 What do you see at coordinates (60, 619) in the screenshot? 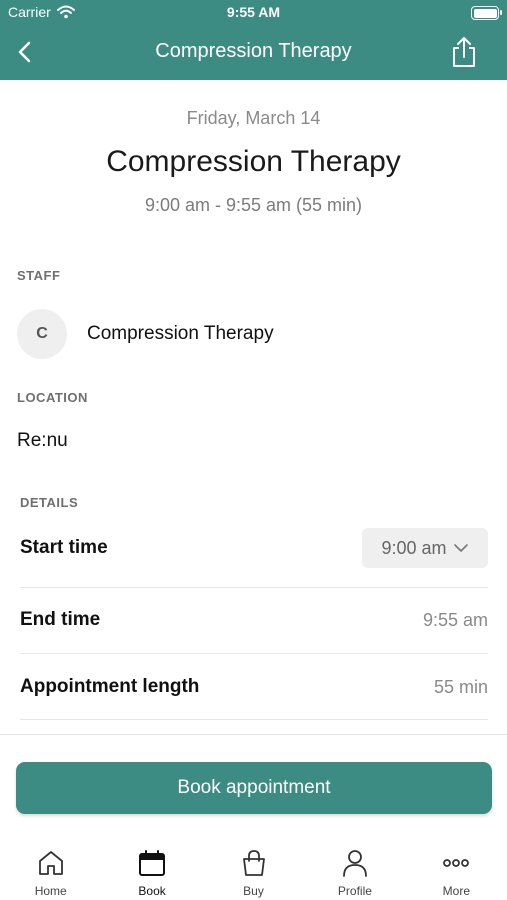
I see `end-time-label: End time` at bounding box center [60, 619].